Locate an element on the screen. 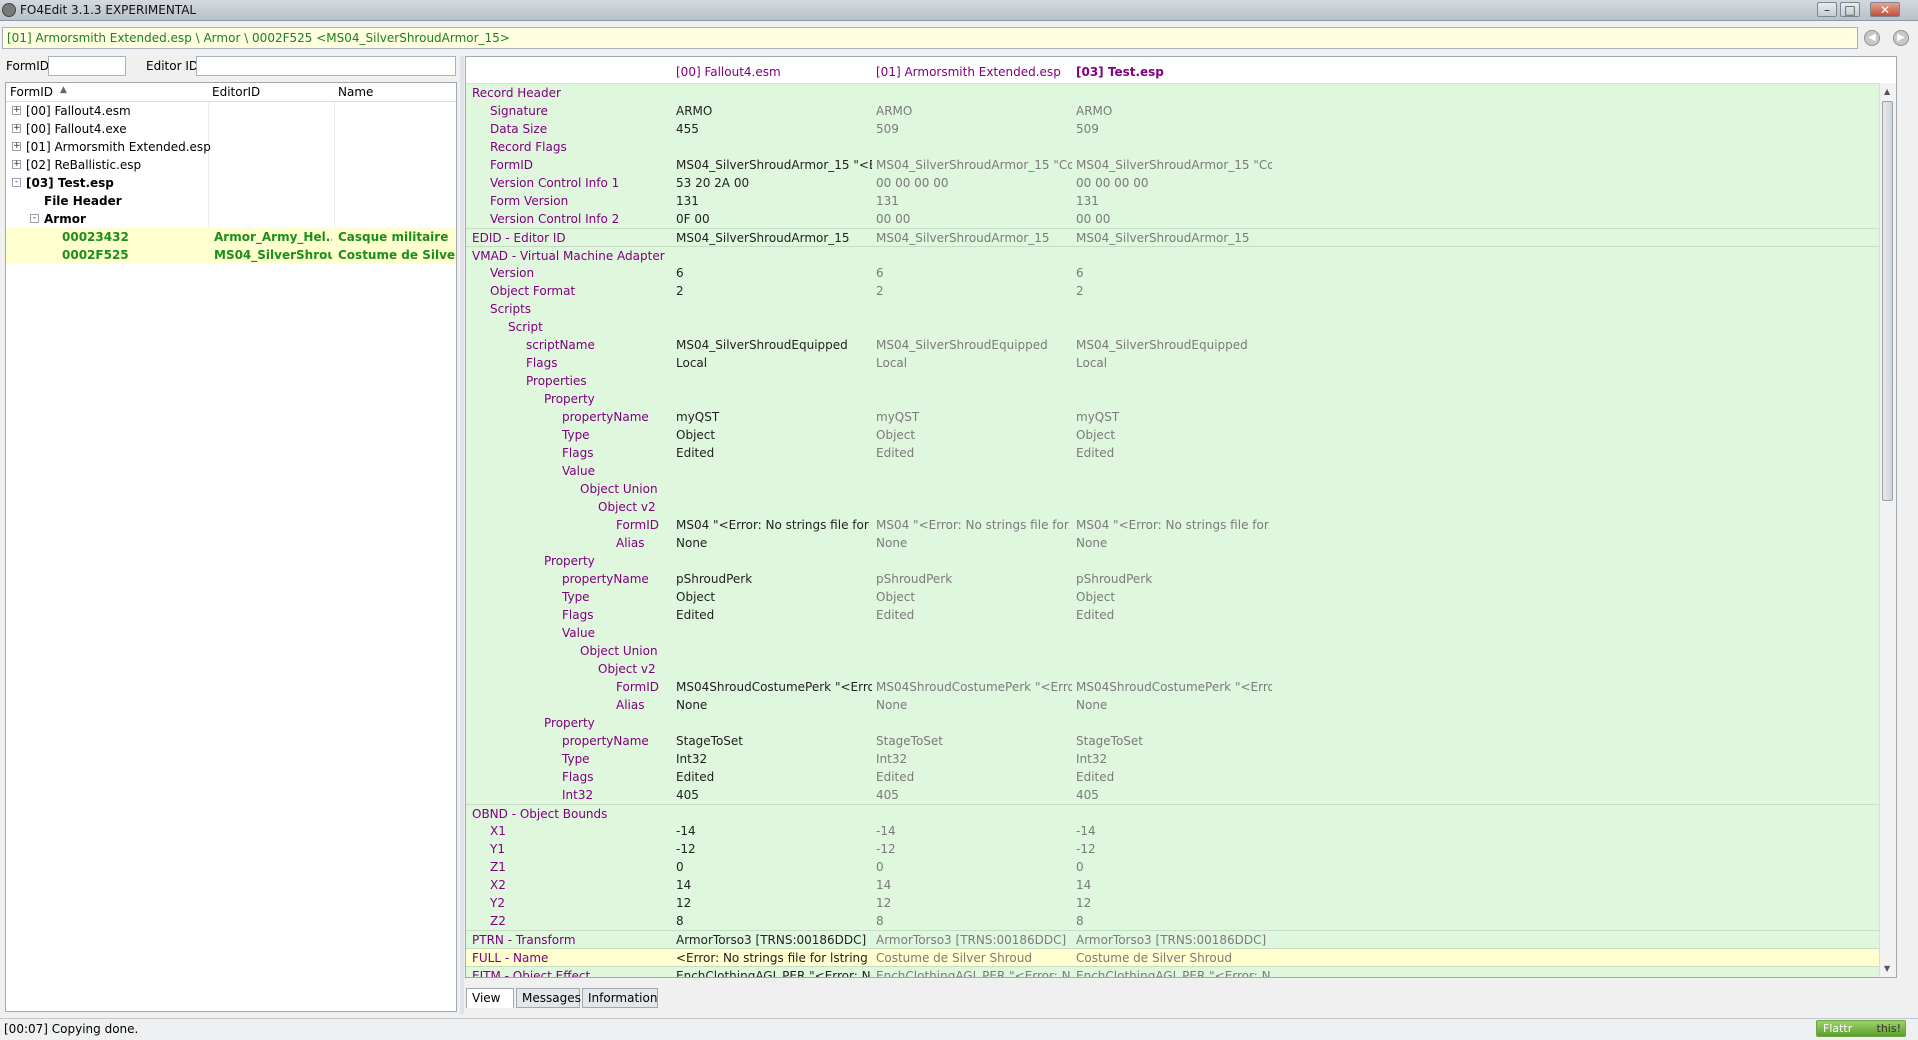  field-value-col1: None is located at coordinates (974, 543).